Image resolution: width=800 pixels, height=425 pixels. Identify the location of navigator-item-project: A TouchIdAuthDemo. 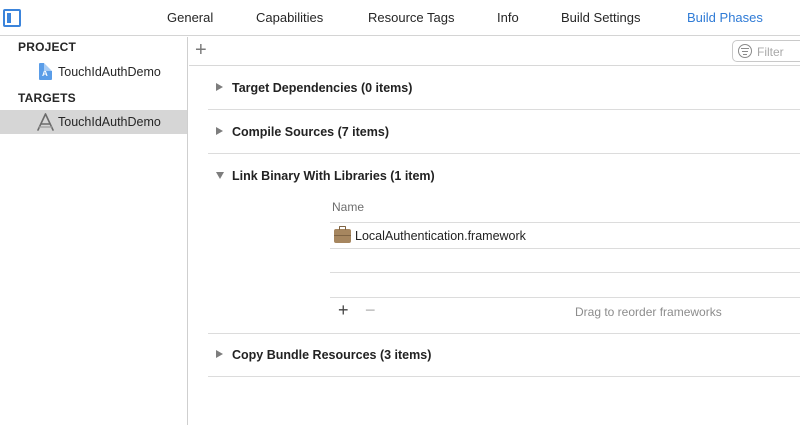
(93, 72).